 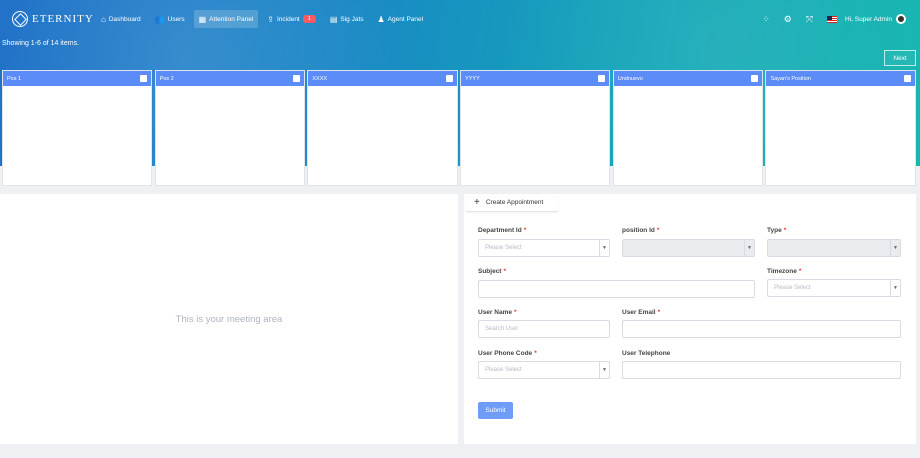 I want to click on nav-item-label: Dashboard, so click(x=124, y=19).